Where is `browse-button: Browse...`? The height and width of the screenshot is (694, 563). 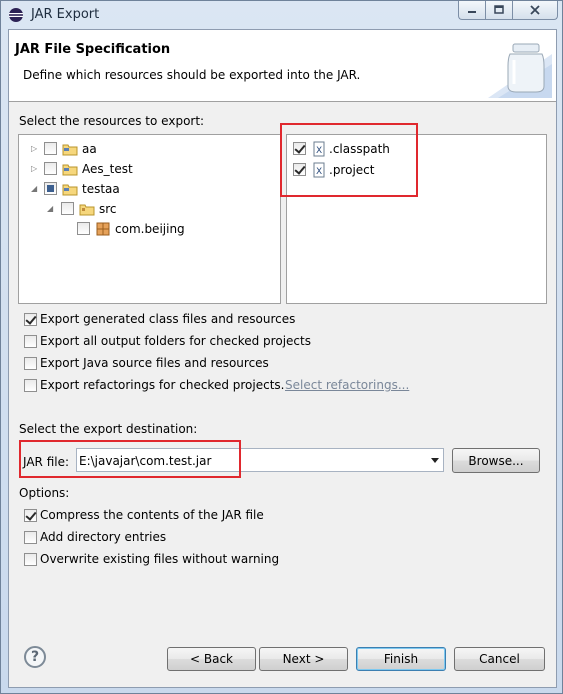
browse-button: Browse... is located at coordinates (496, 460).